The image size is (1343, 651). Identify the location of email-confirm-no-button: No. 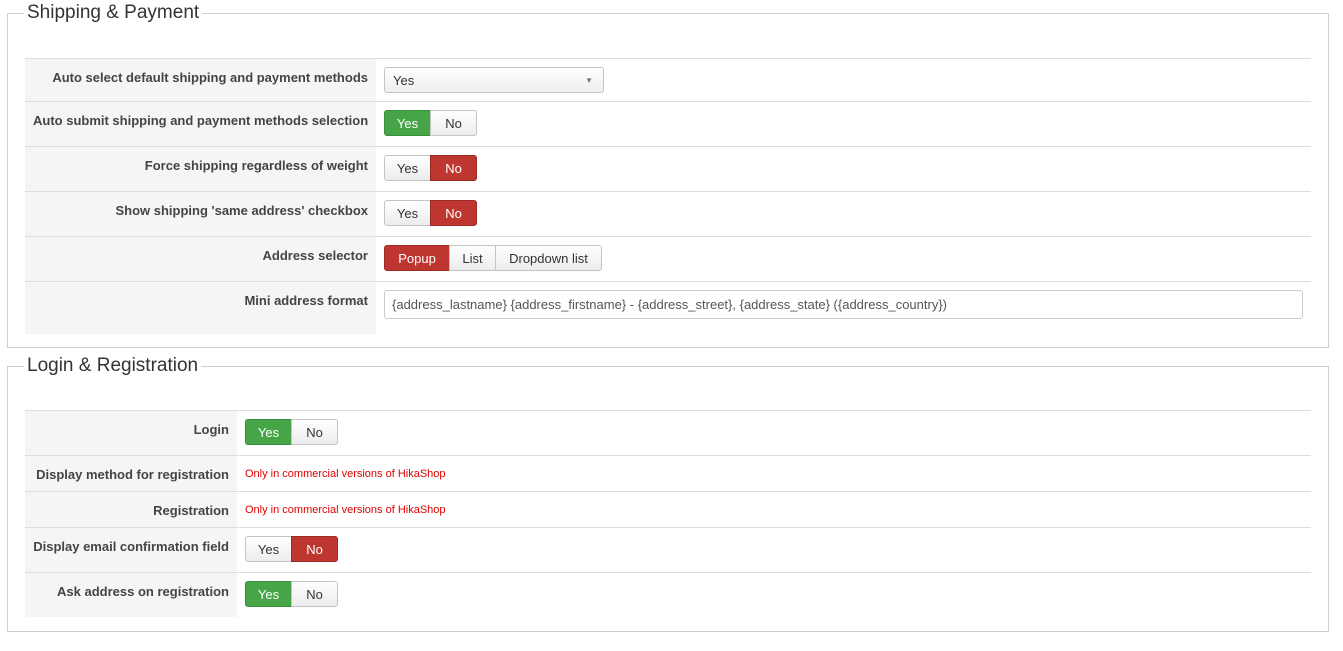
(314, 549).